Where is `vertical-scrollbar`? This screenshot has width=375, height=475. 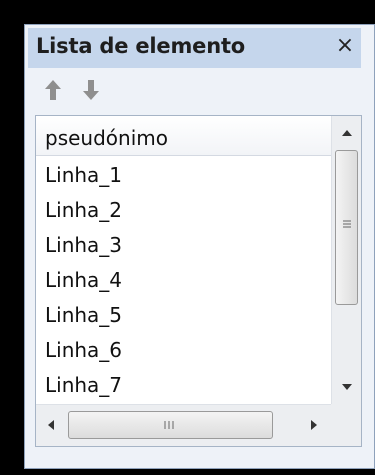 vertical-scrollbar is located at coordinates (346, 260).